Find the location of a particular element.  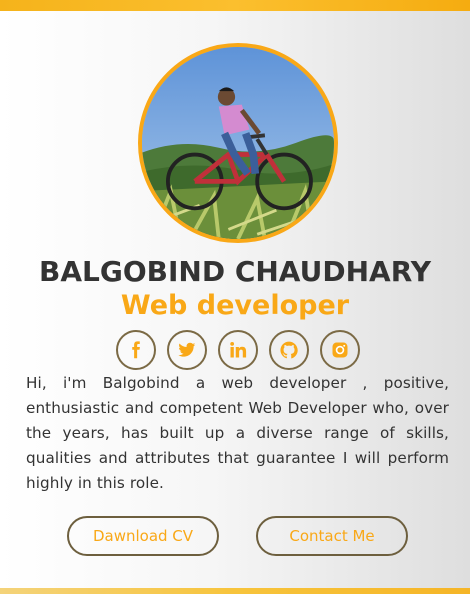

instagram-link is located at coordinates (340, 350).